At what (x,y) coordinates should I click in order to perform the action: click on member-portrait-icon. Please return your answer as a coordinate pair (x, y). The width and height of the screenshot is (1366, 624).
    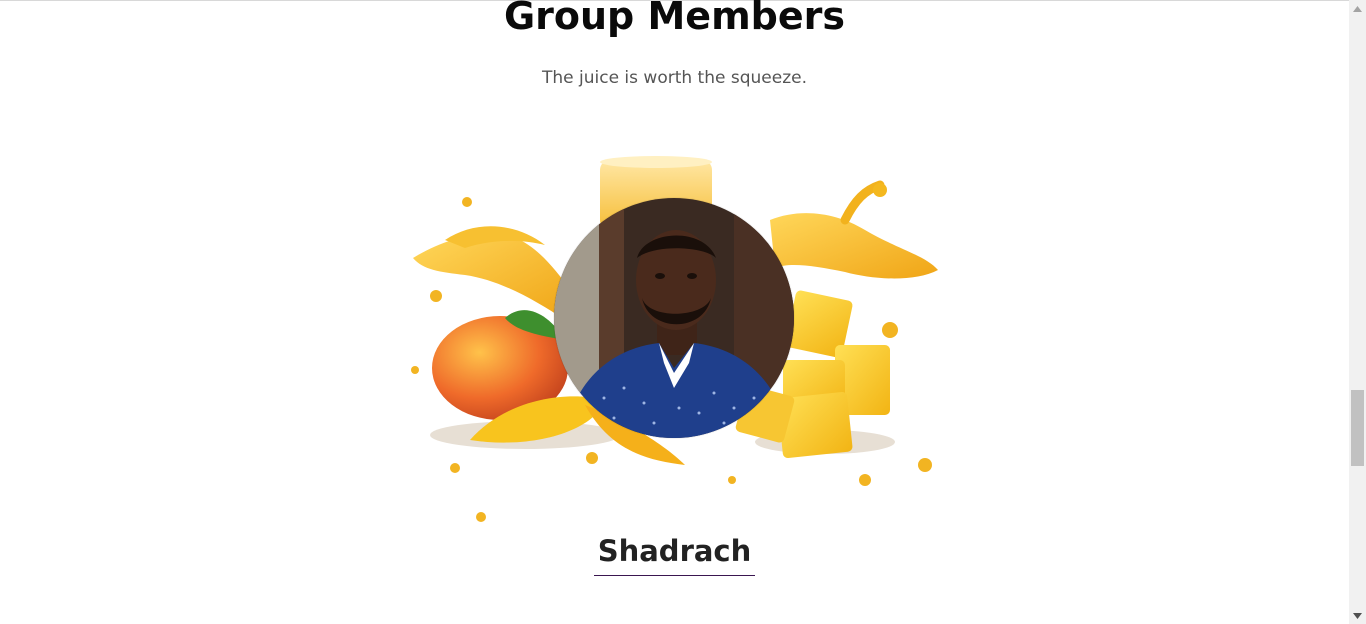
    Looking at the image, I should click on (674, 318).